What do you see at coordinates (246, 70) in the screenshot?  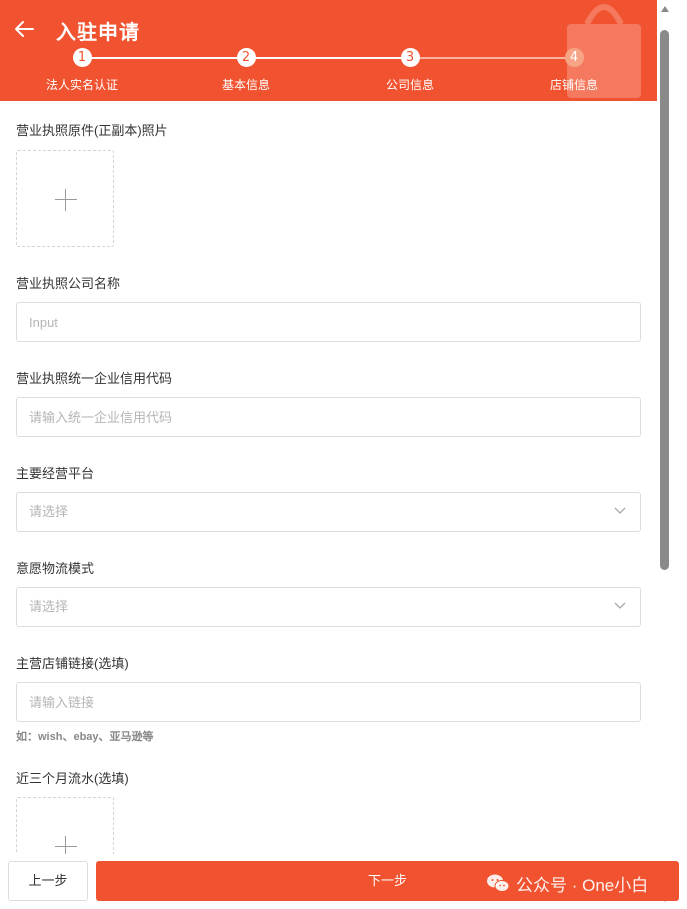 I see `step-2: 2 基本信息` at bounding box center [246, 70].